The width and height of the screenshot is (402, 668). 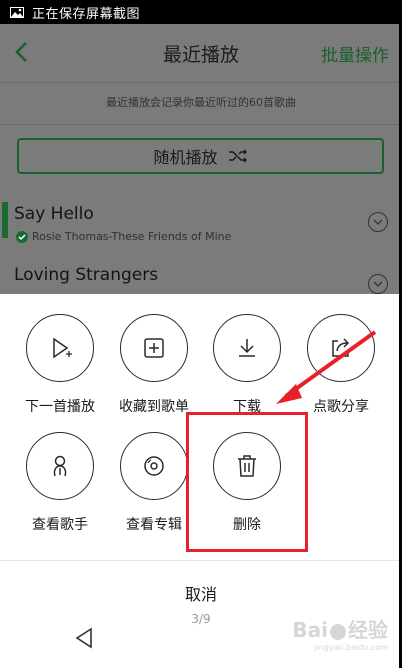 I want to click on play-next-button: 下一首播放, so click(x=60, y=365).